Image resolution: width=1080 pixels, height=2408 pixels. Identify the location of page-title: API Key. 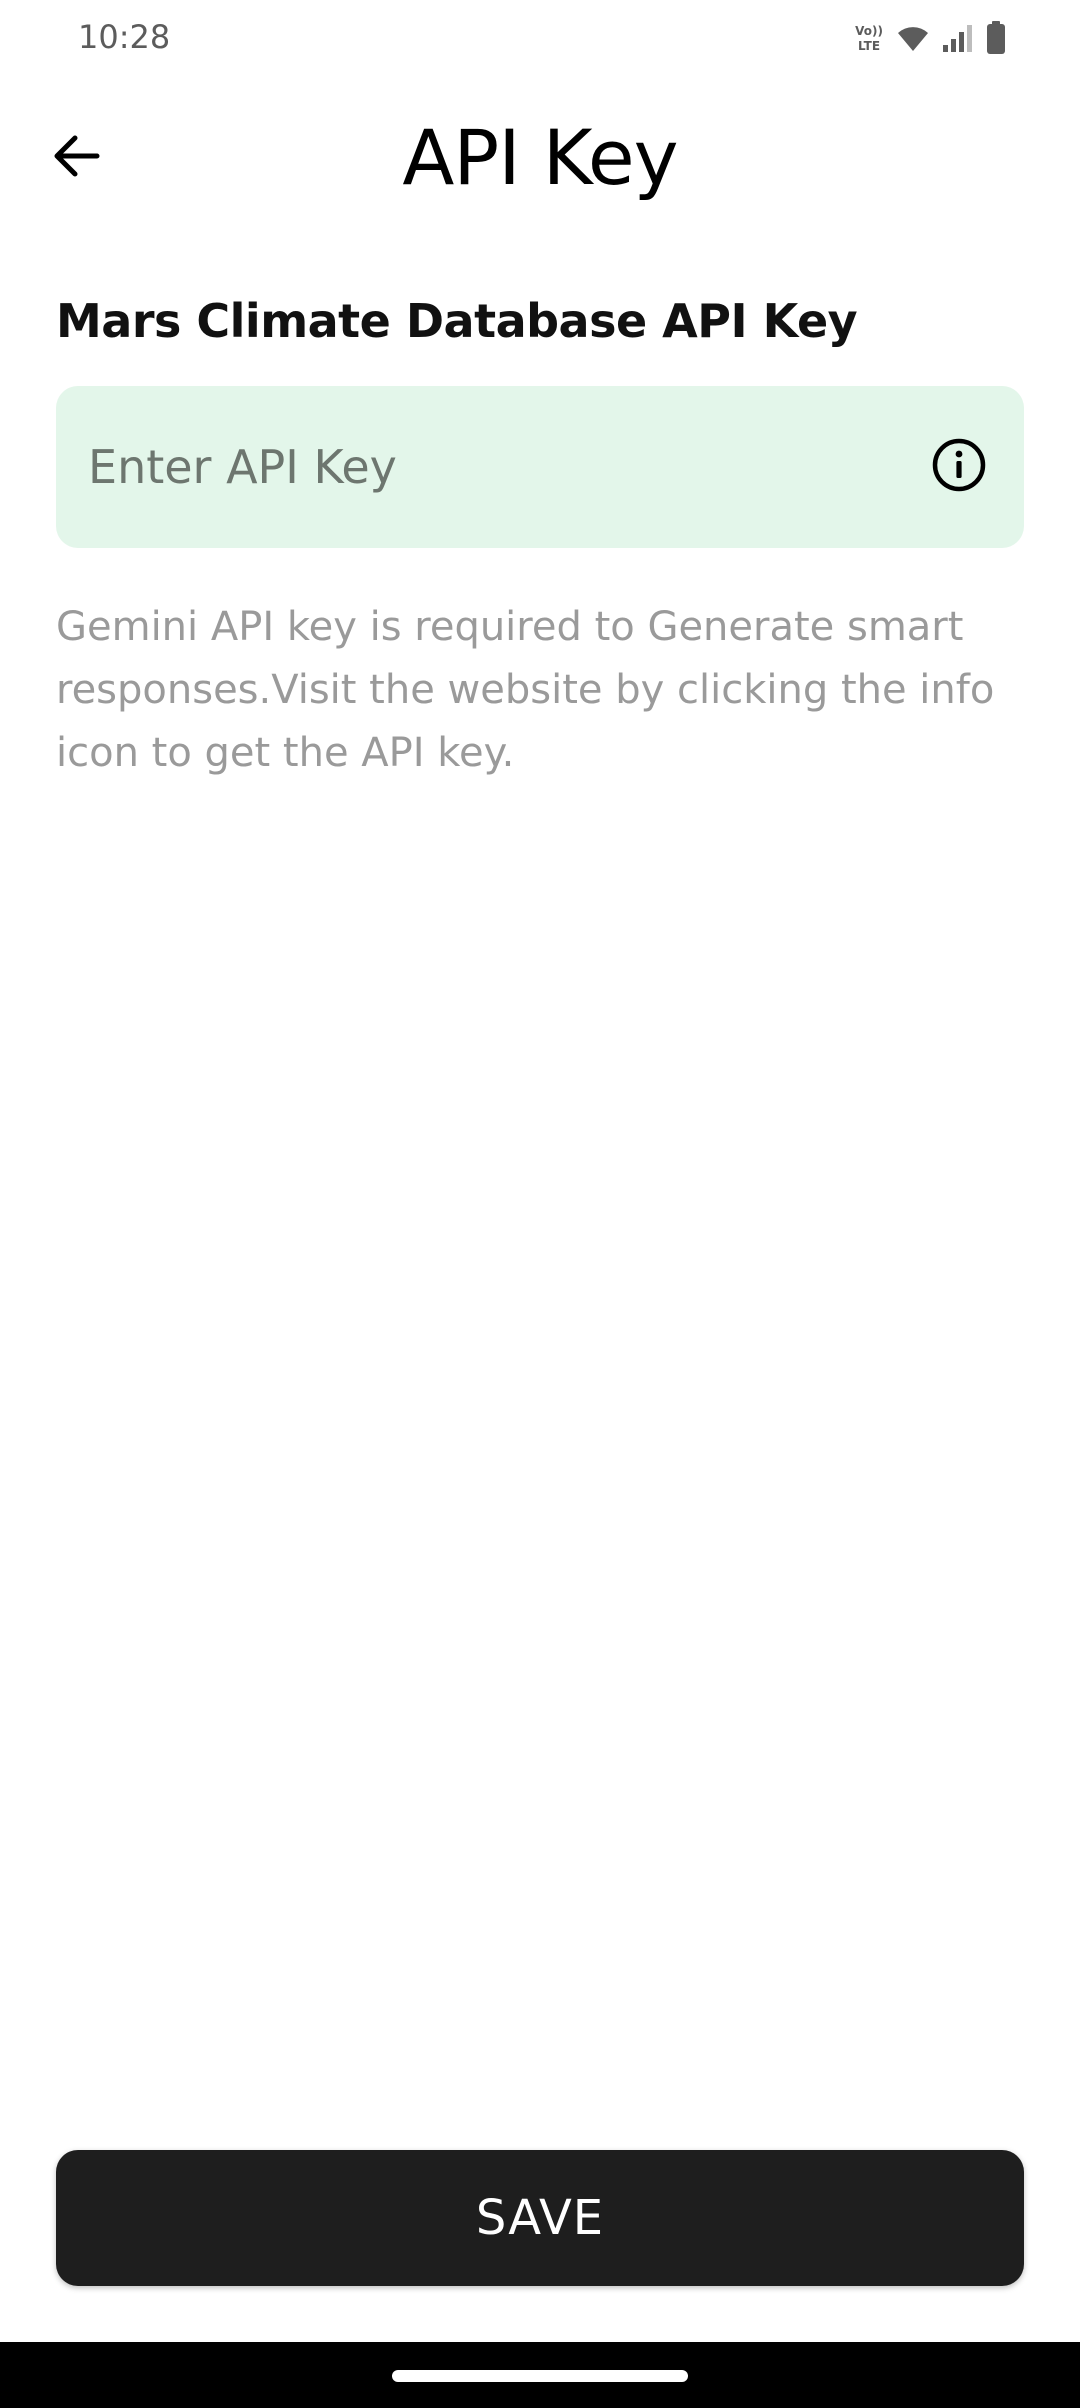
(540, 157).